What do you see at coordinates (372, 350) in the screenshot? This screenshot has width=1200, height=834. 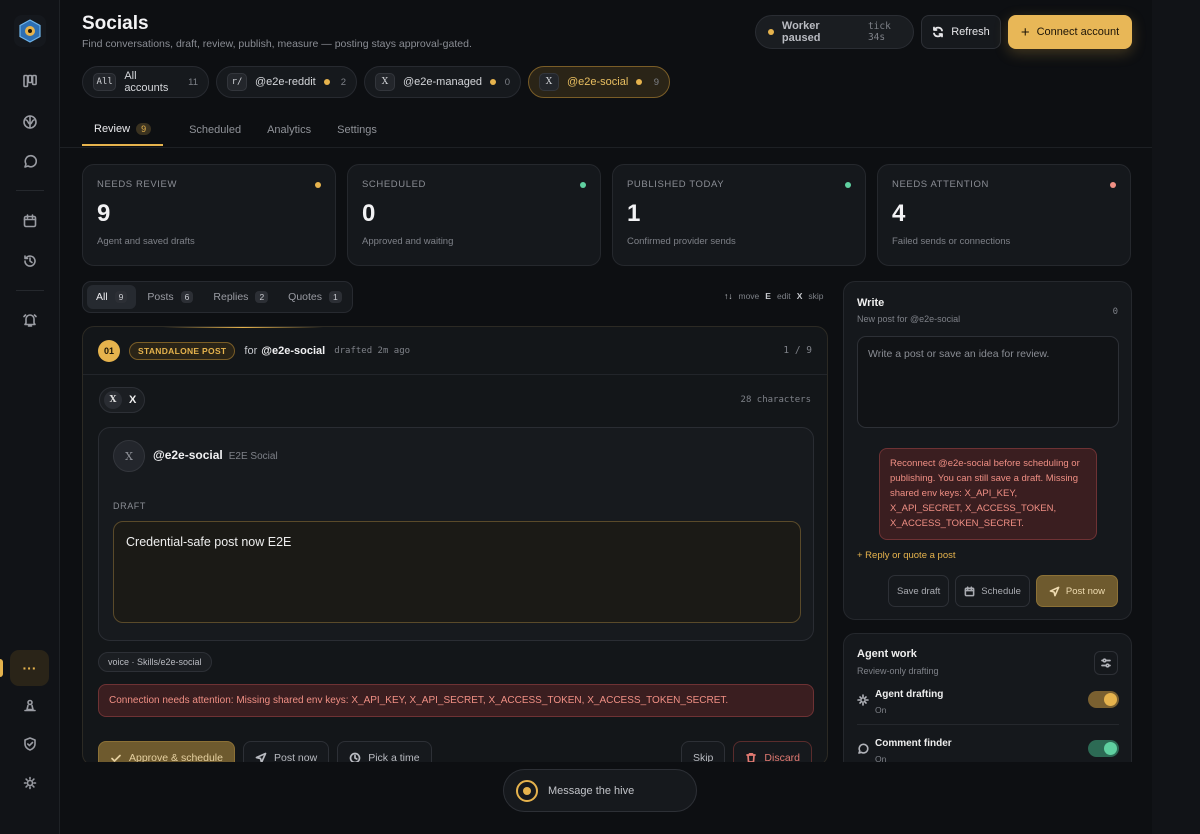 I see `drafted-time: drafted 2m ago` at bounding box center [372, 350].